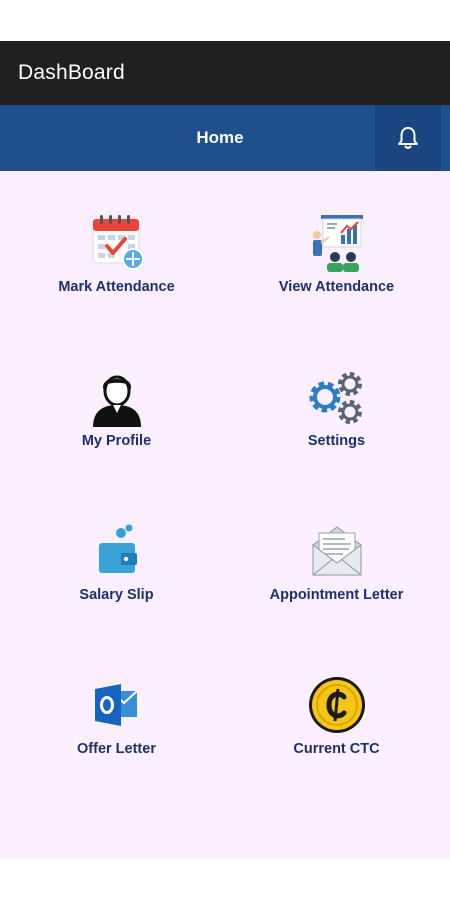 Image resolution: width=450 pixels, height=900 pixels. I want to click on bell-icon, so click(408, 138).